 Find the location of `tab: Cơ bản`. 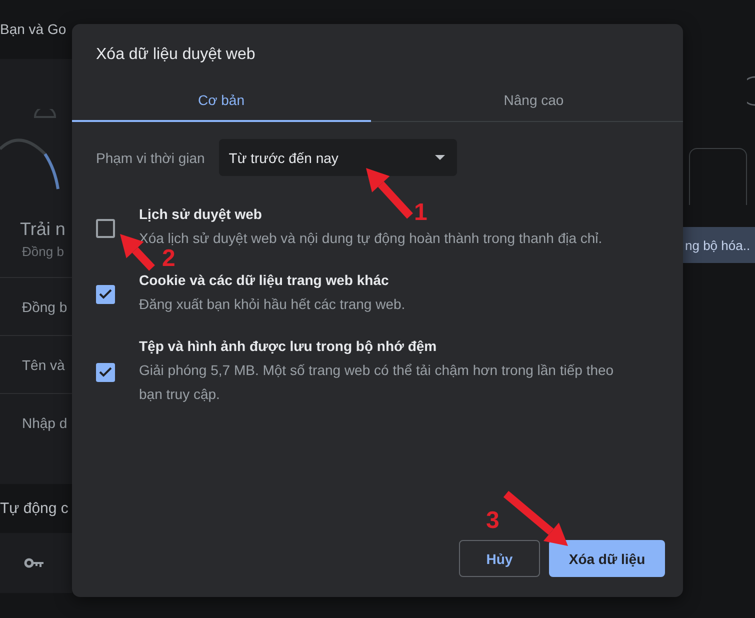

tab: Cơ bản is located at coordinates (221, 102).